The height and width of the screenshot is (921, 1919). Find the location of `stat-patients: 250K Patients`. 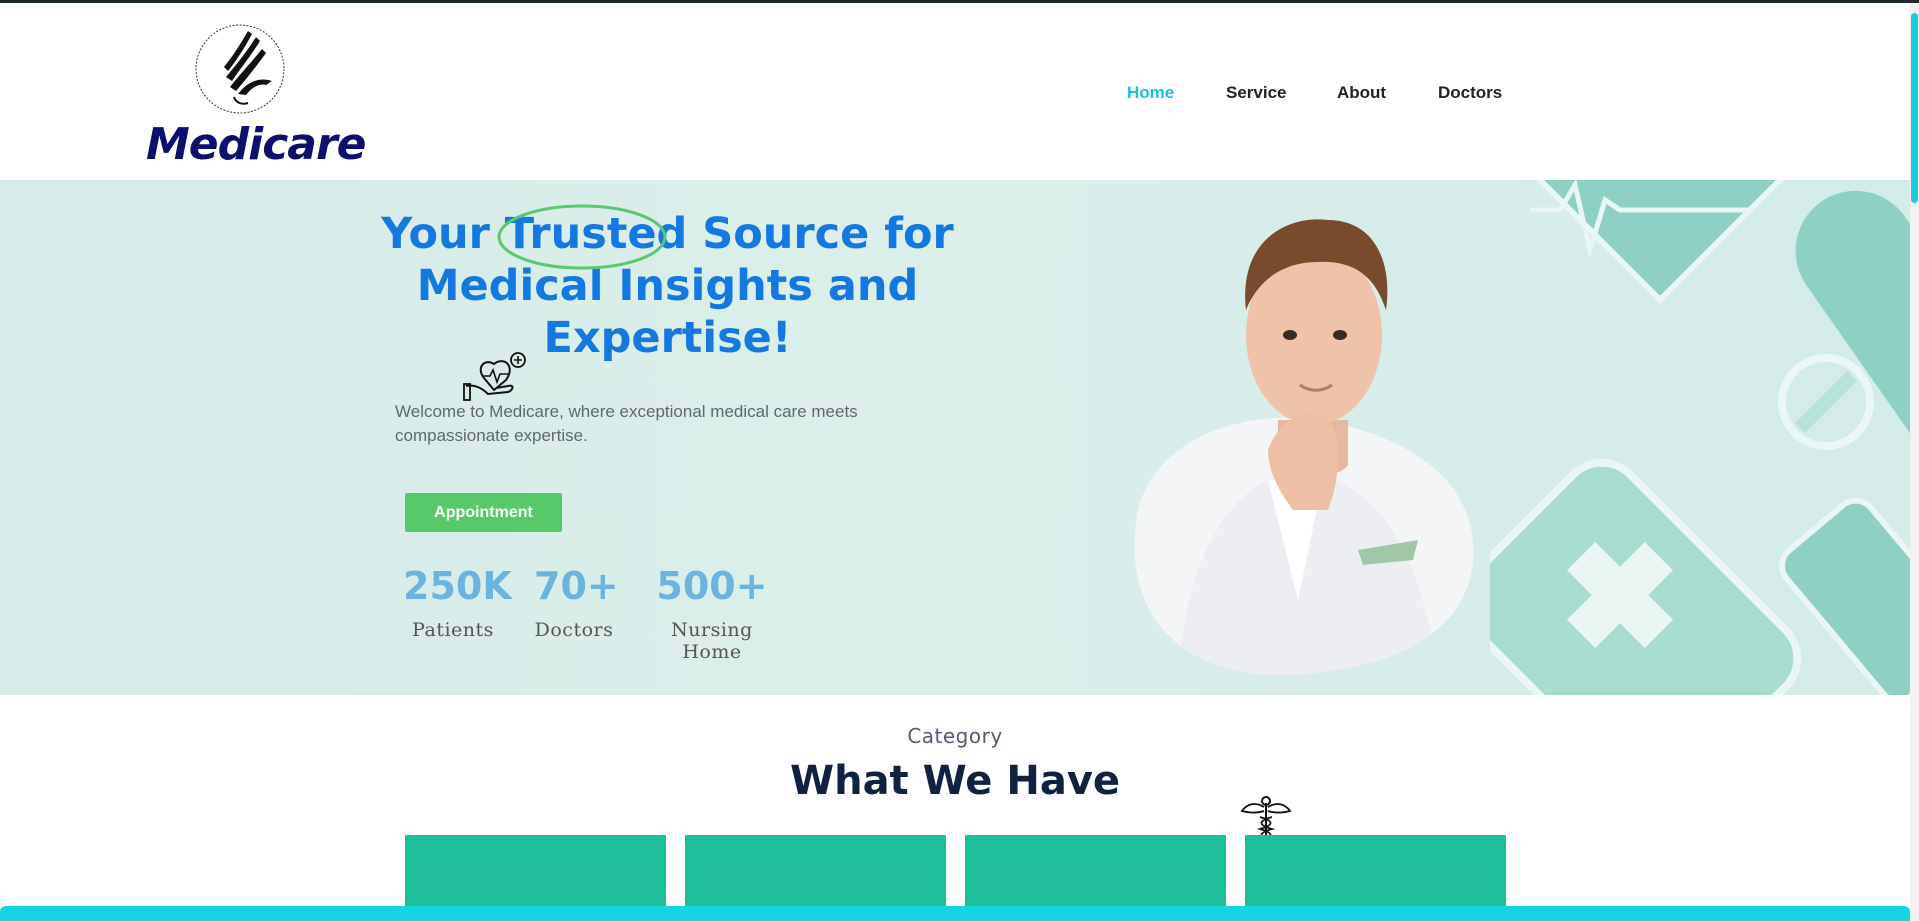

stat-patients: 250K Patients is located at coordinates (457, 602).